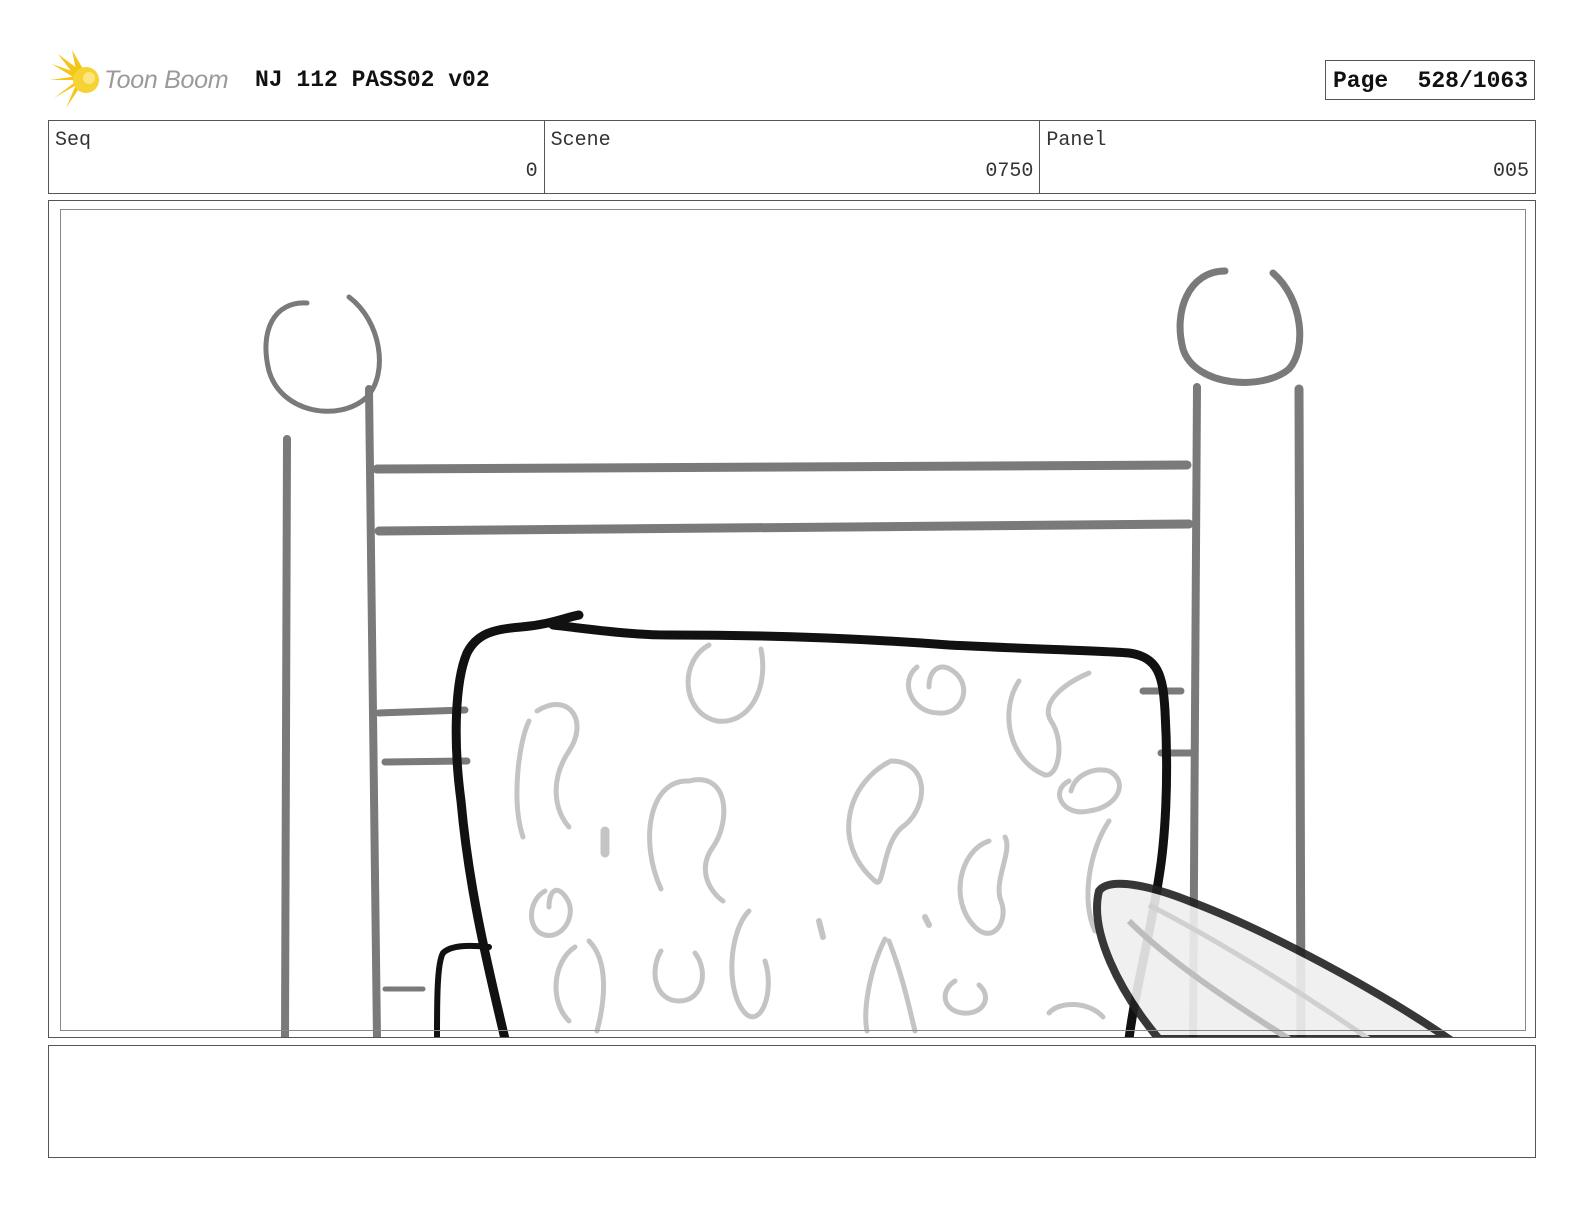 The width and height of the screenshot is (1584, 1224). What do you see at coordinates (1287, 157) in the screenshot?
I see `panel-cell: Panel 005` at bounding box center [1287, 157].